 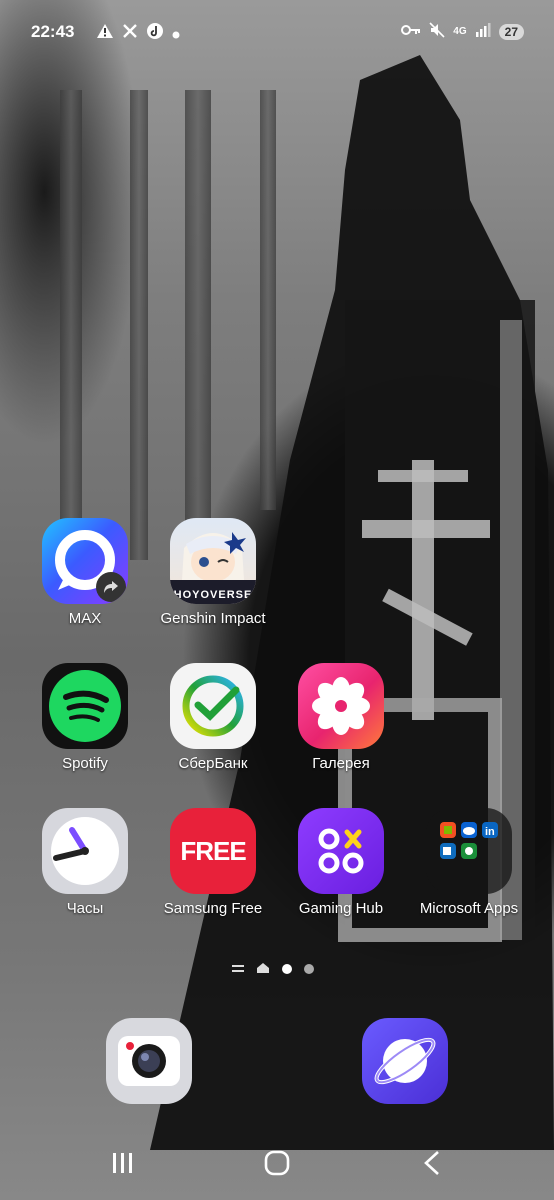 I want to click on page-dot, so click(x=309, y=970).